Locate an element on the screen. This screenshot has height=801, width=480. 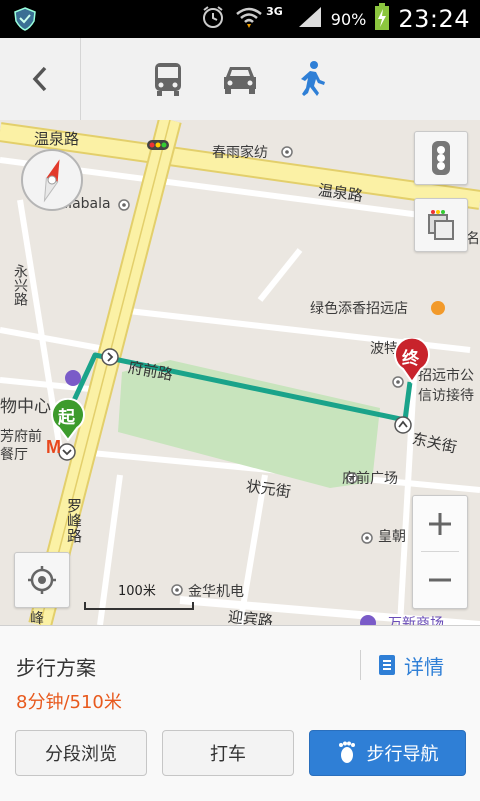
poi-label: 府前广场 is located at coordinates (370, 479).